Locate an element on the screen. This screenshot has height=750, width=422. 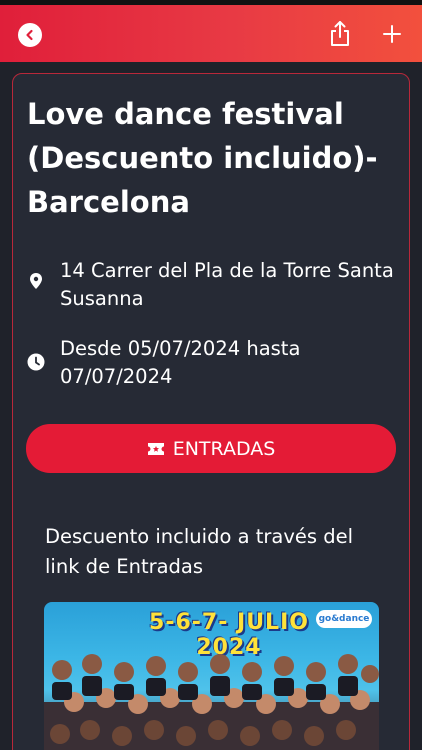
chevron-left-icon is located at coordinates (29, 35).